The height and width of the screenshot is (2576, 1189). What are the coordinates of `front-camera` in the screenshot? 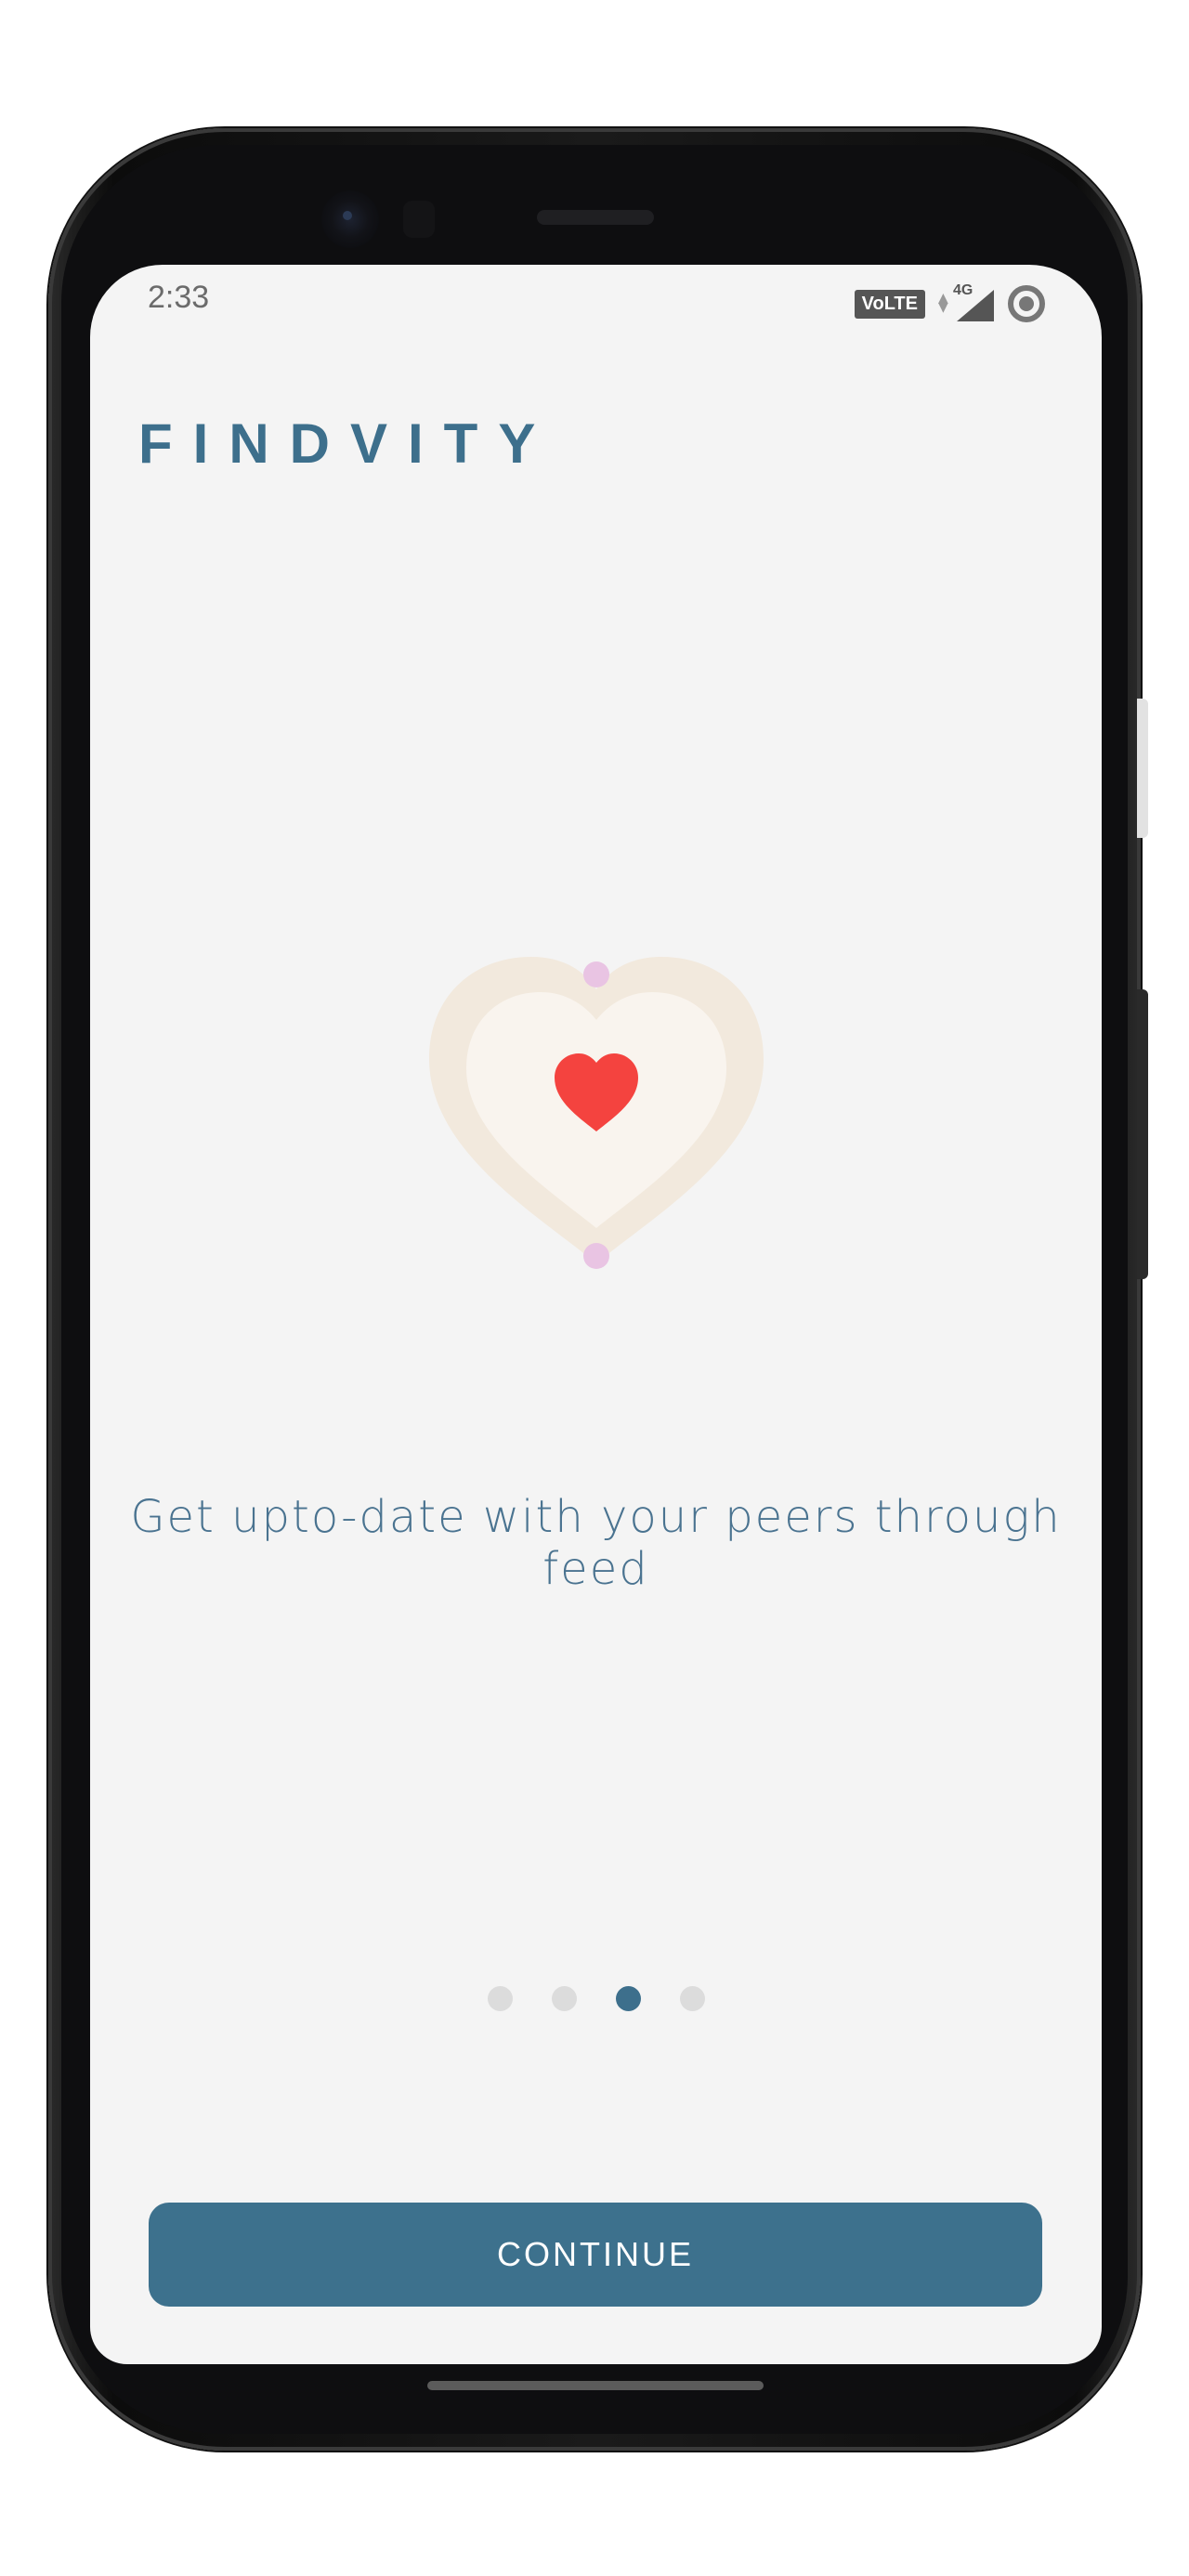 It's located at (350, 219).